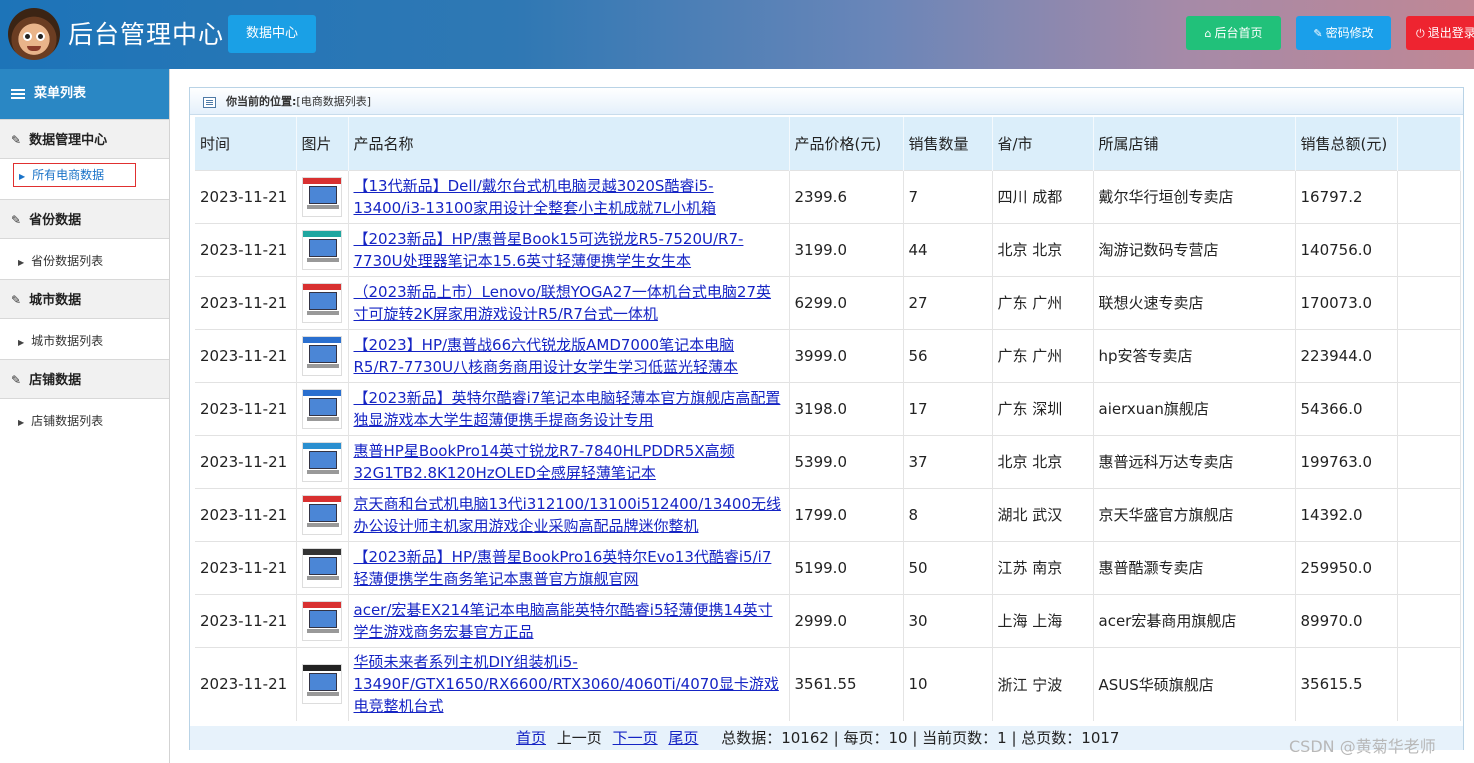 This screenshot has width=1474, height=763. Describe the element at coordinates (60, 420) in the screenshot. I see `sidebar-item-shop-list: ▶ 店铺数据列表` at that location.